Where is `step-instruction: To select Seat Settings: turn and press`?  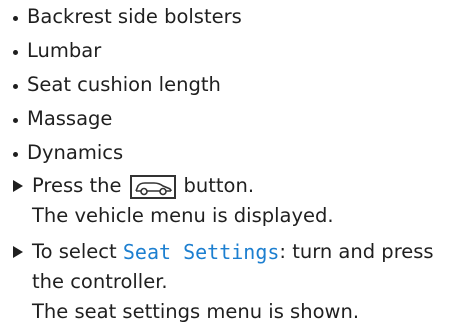
step-instruction: To select Seat Settings: turn and press is located at coordinates (228, 252).